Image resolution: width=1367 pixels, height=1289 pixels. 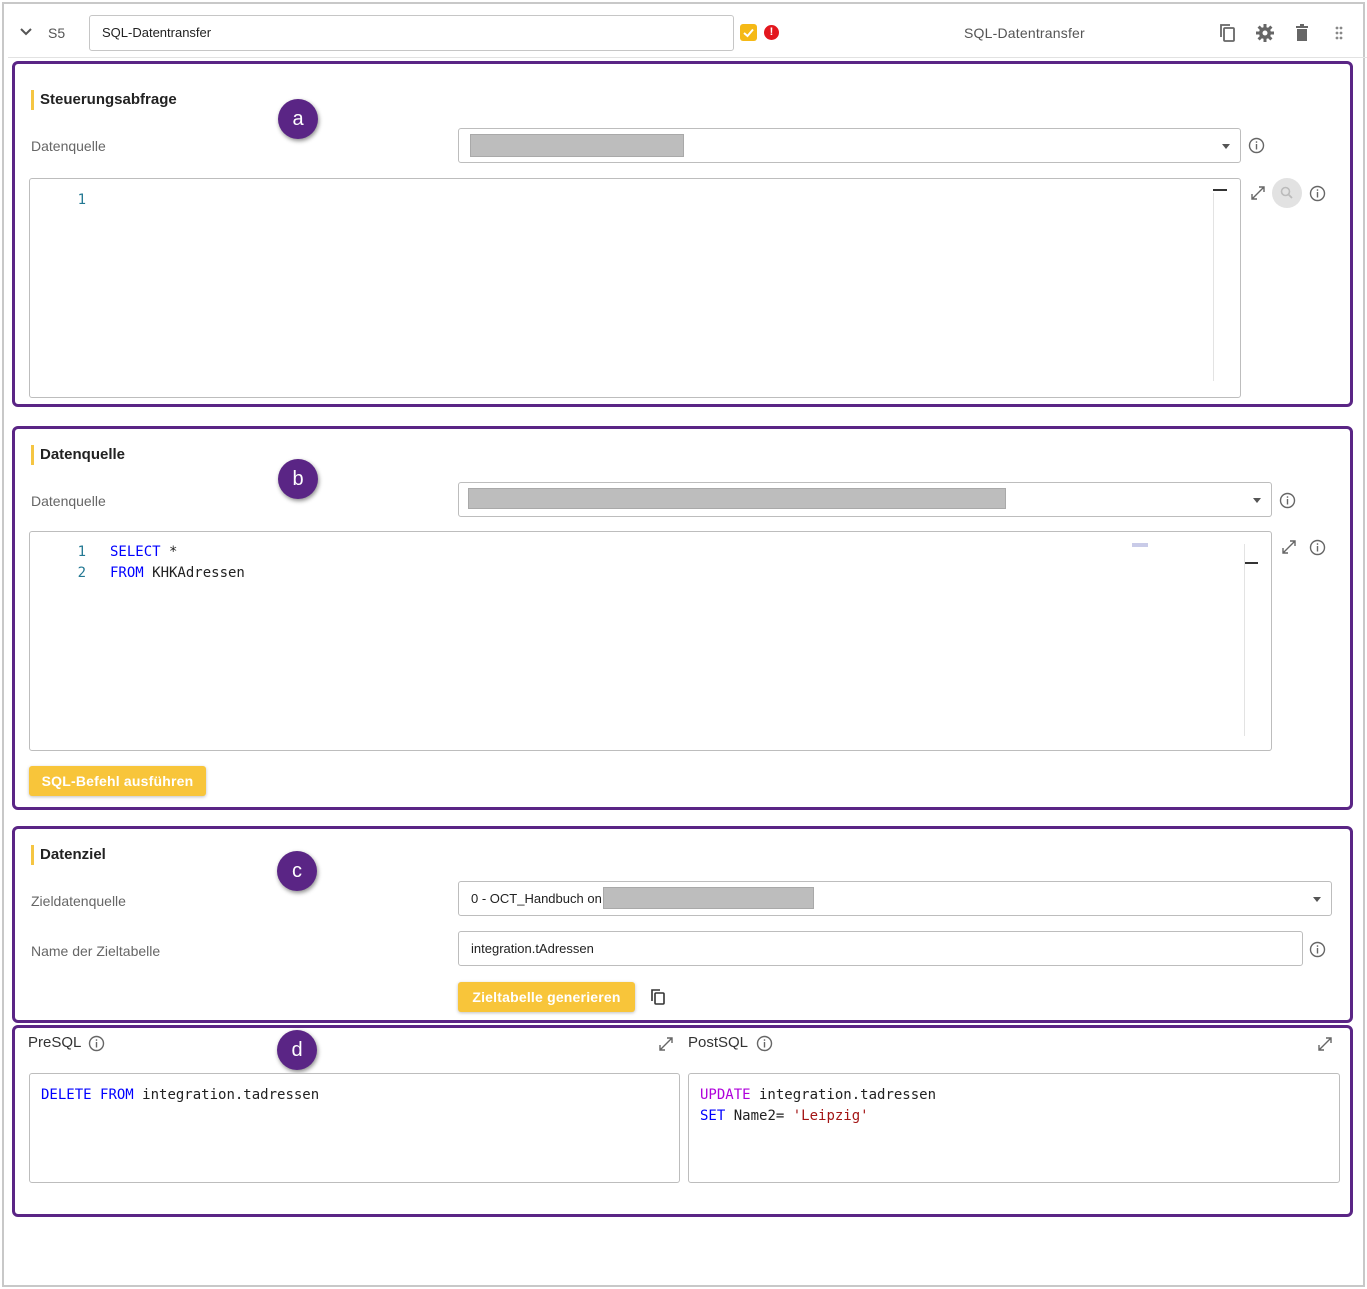 I want to click on search-icon, so click(x=1286, y=192).